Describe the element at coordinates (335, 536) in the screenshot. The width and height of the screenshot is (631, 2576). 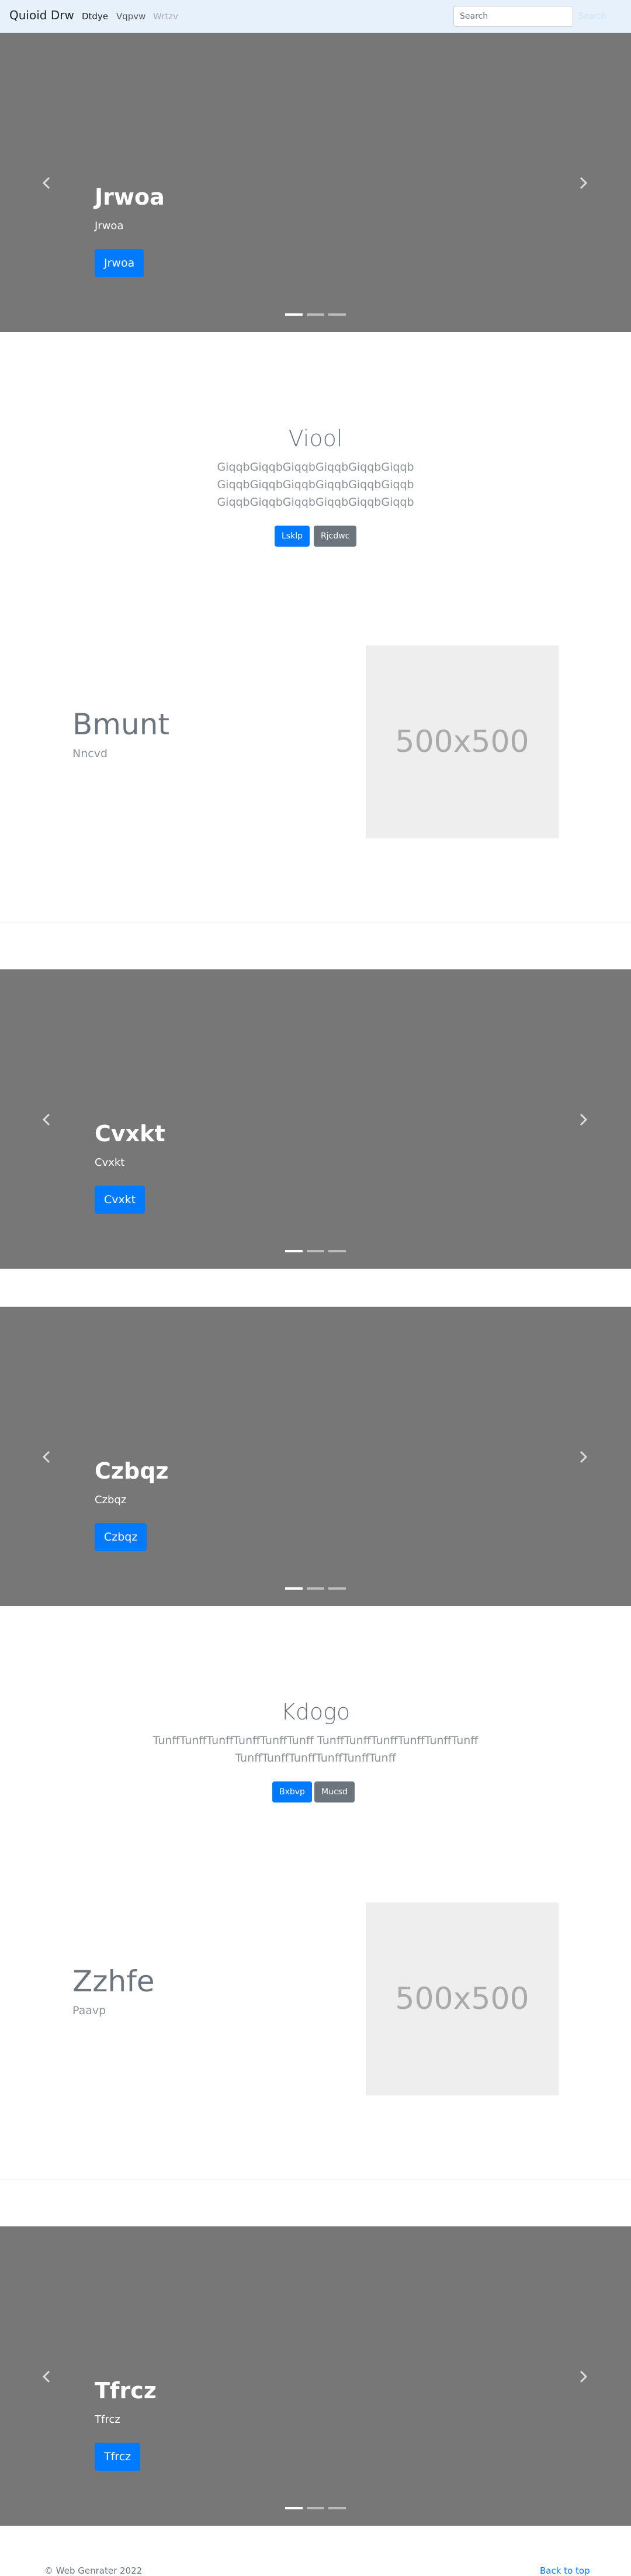
I see `secondary-button: Rjcdwc` at that location.